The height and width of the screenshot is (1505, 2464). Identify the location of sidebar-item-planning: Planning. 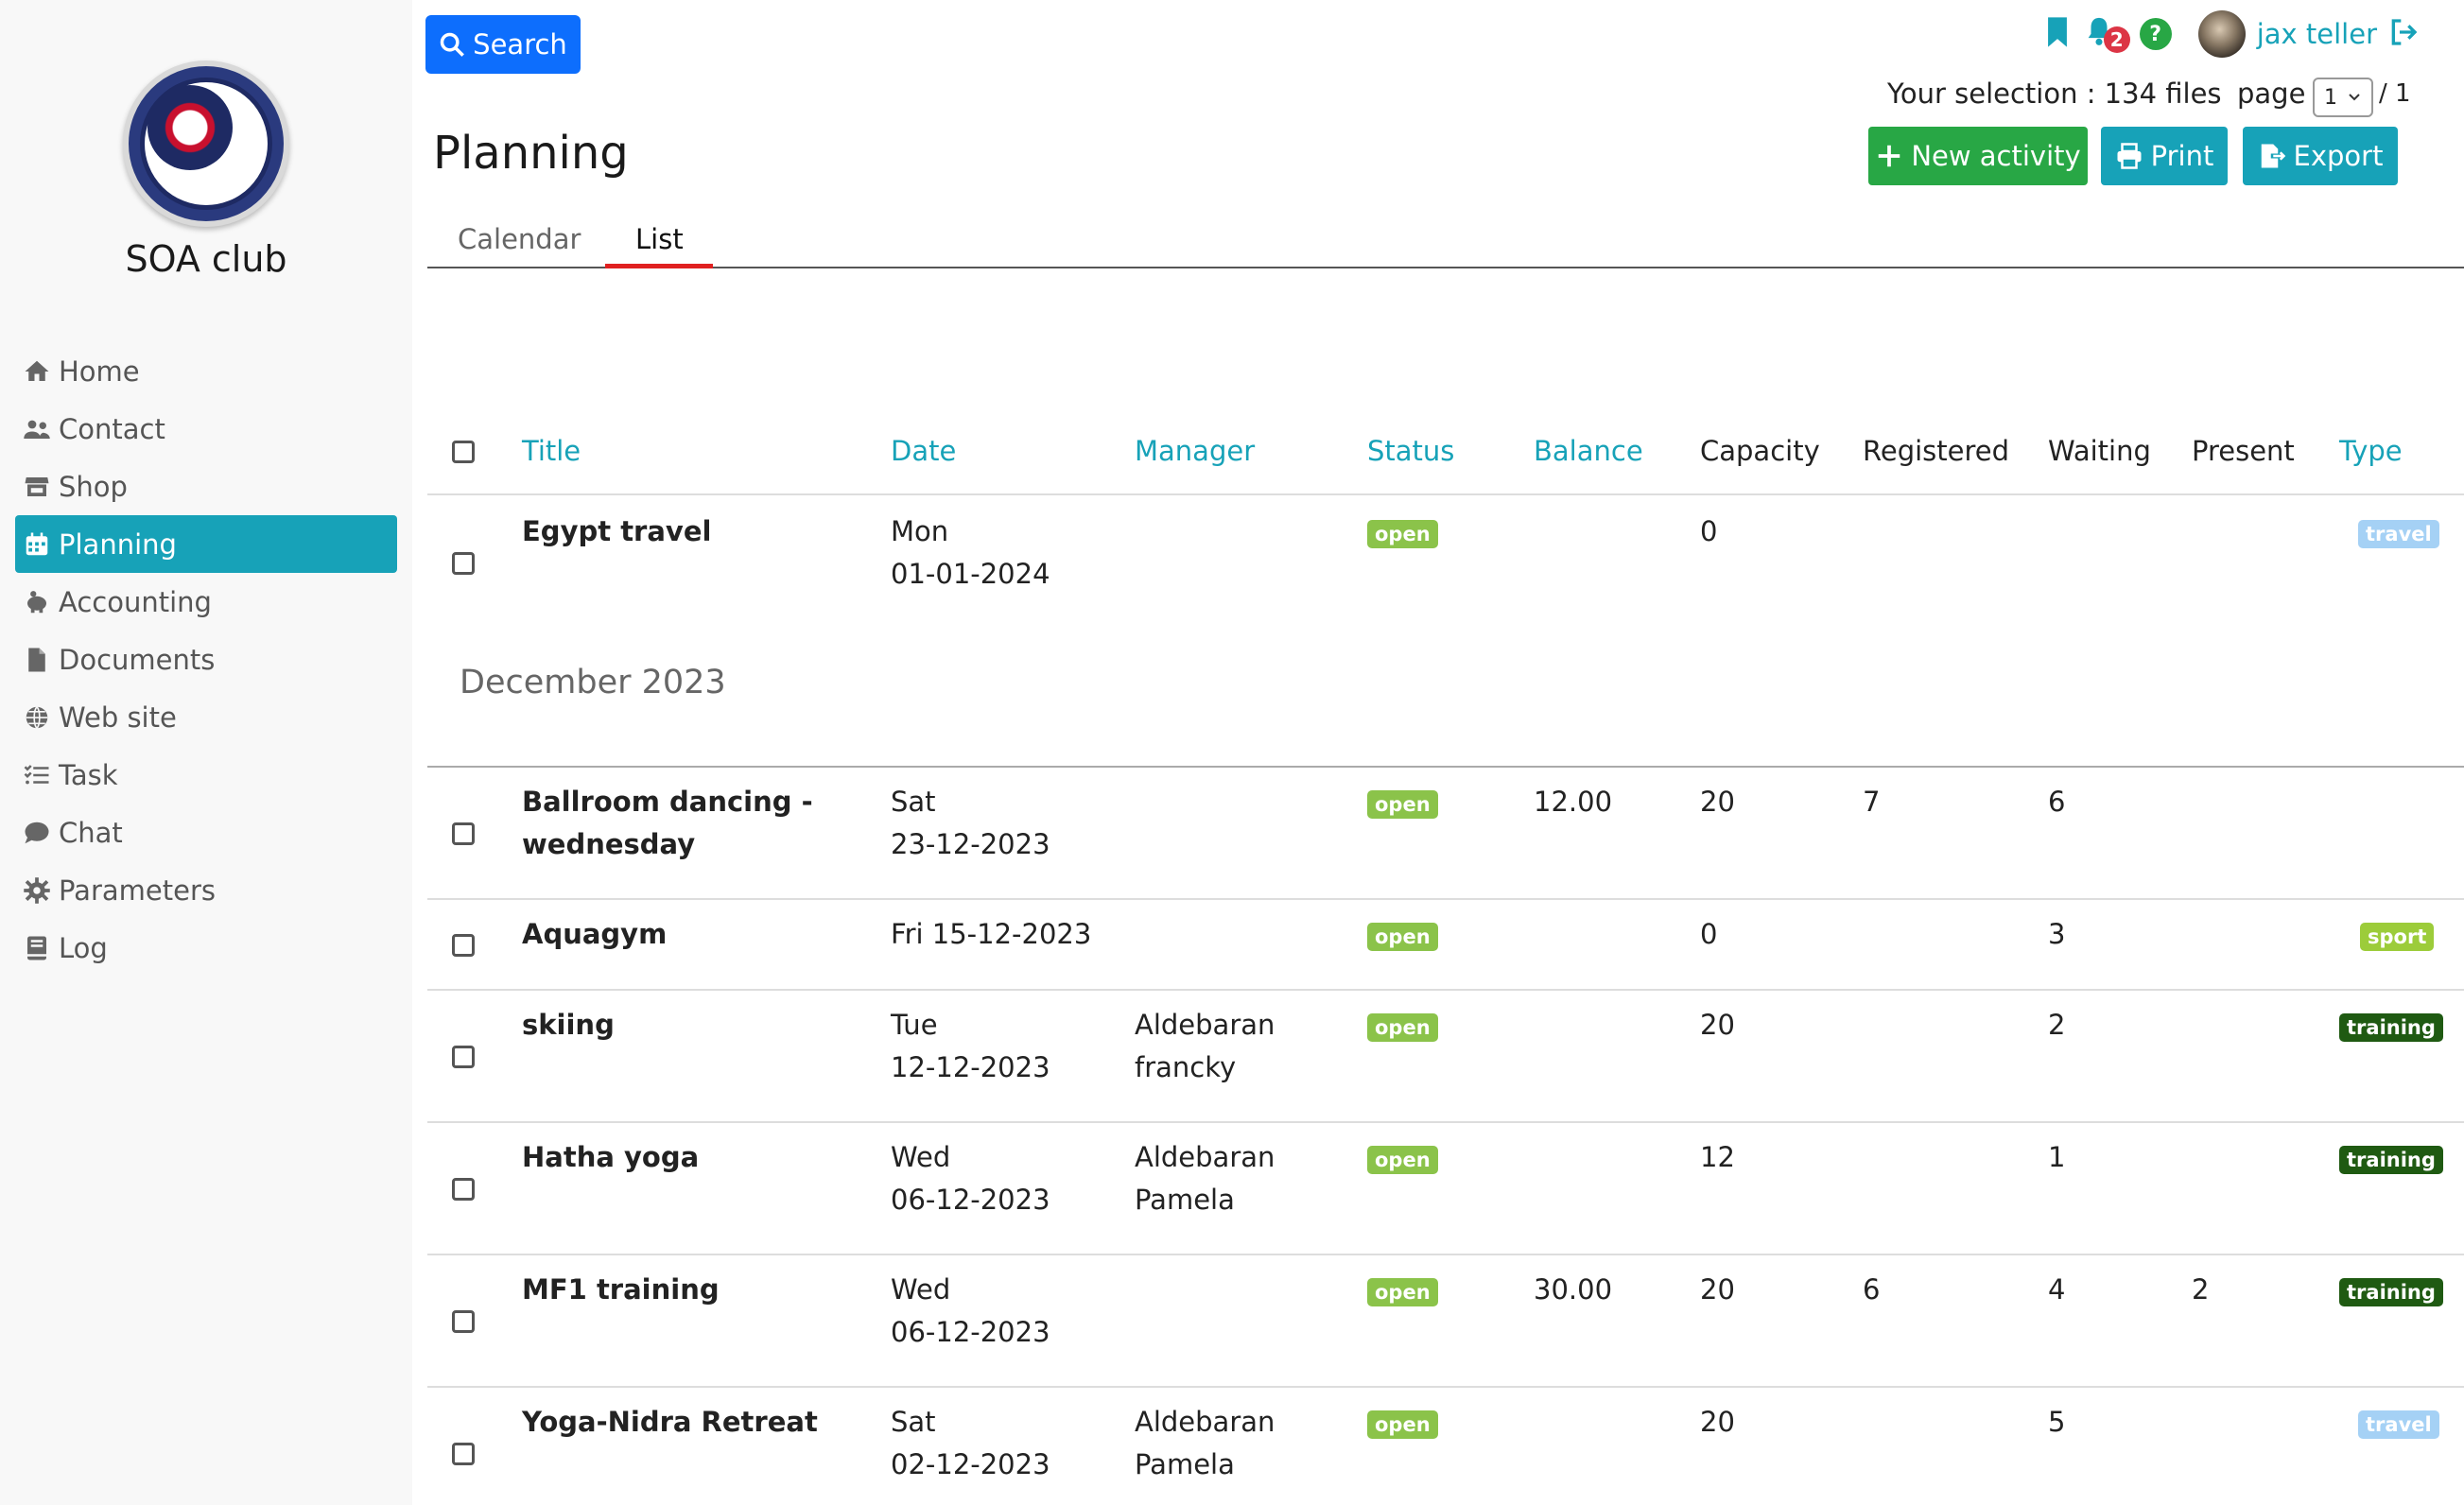
(206, 544).